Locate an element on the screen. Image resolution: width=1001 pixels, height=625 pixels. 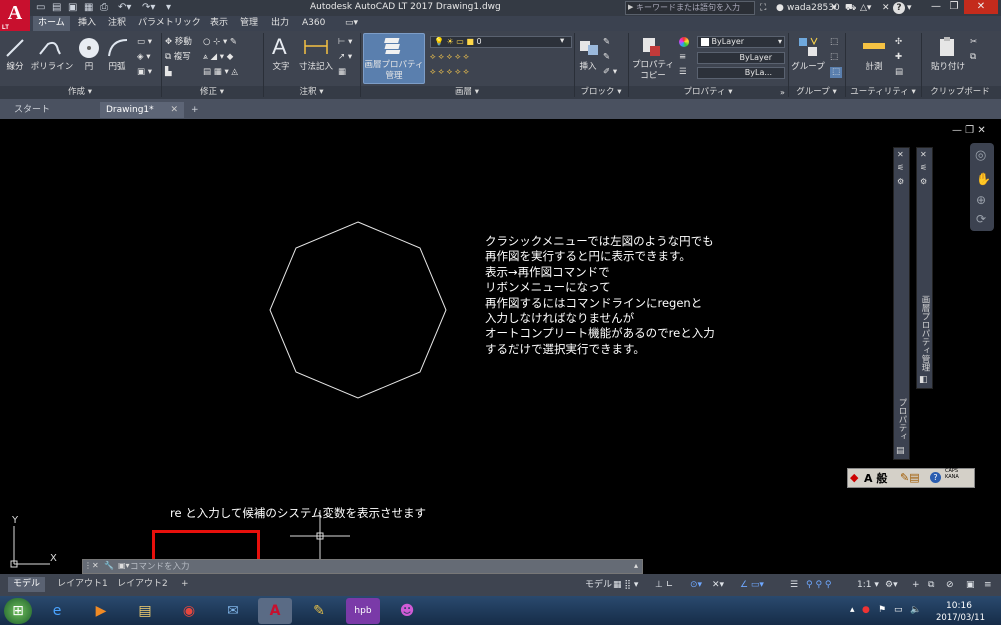
grid-icon: ▦ ⣿ ▾ is located at coordinates (625, 585).